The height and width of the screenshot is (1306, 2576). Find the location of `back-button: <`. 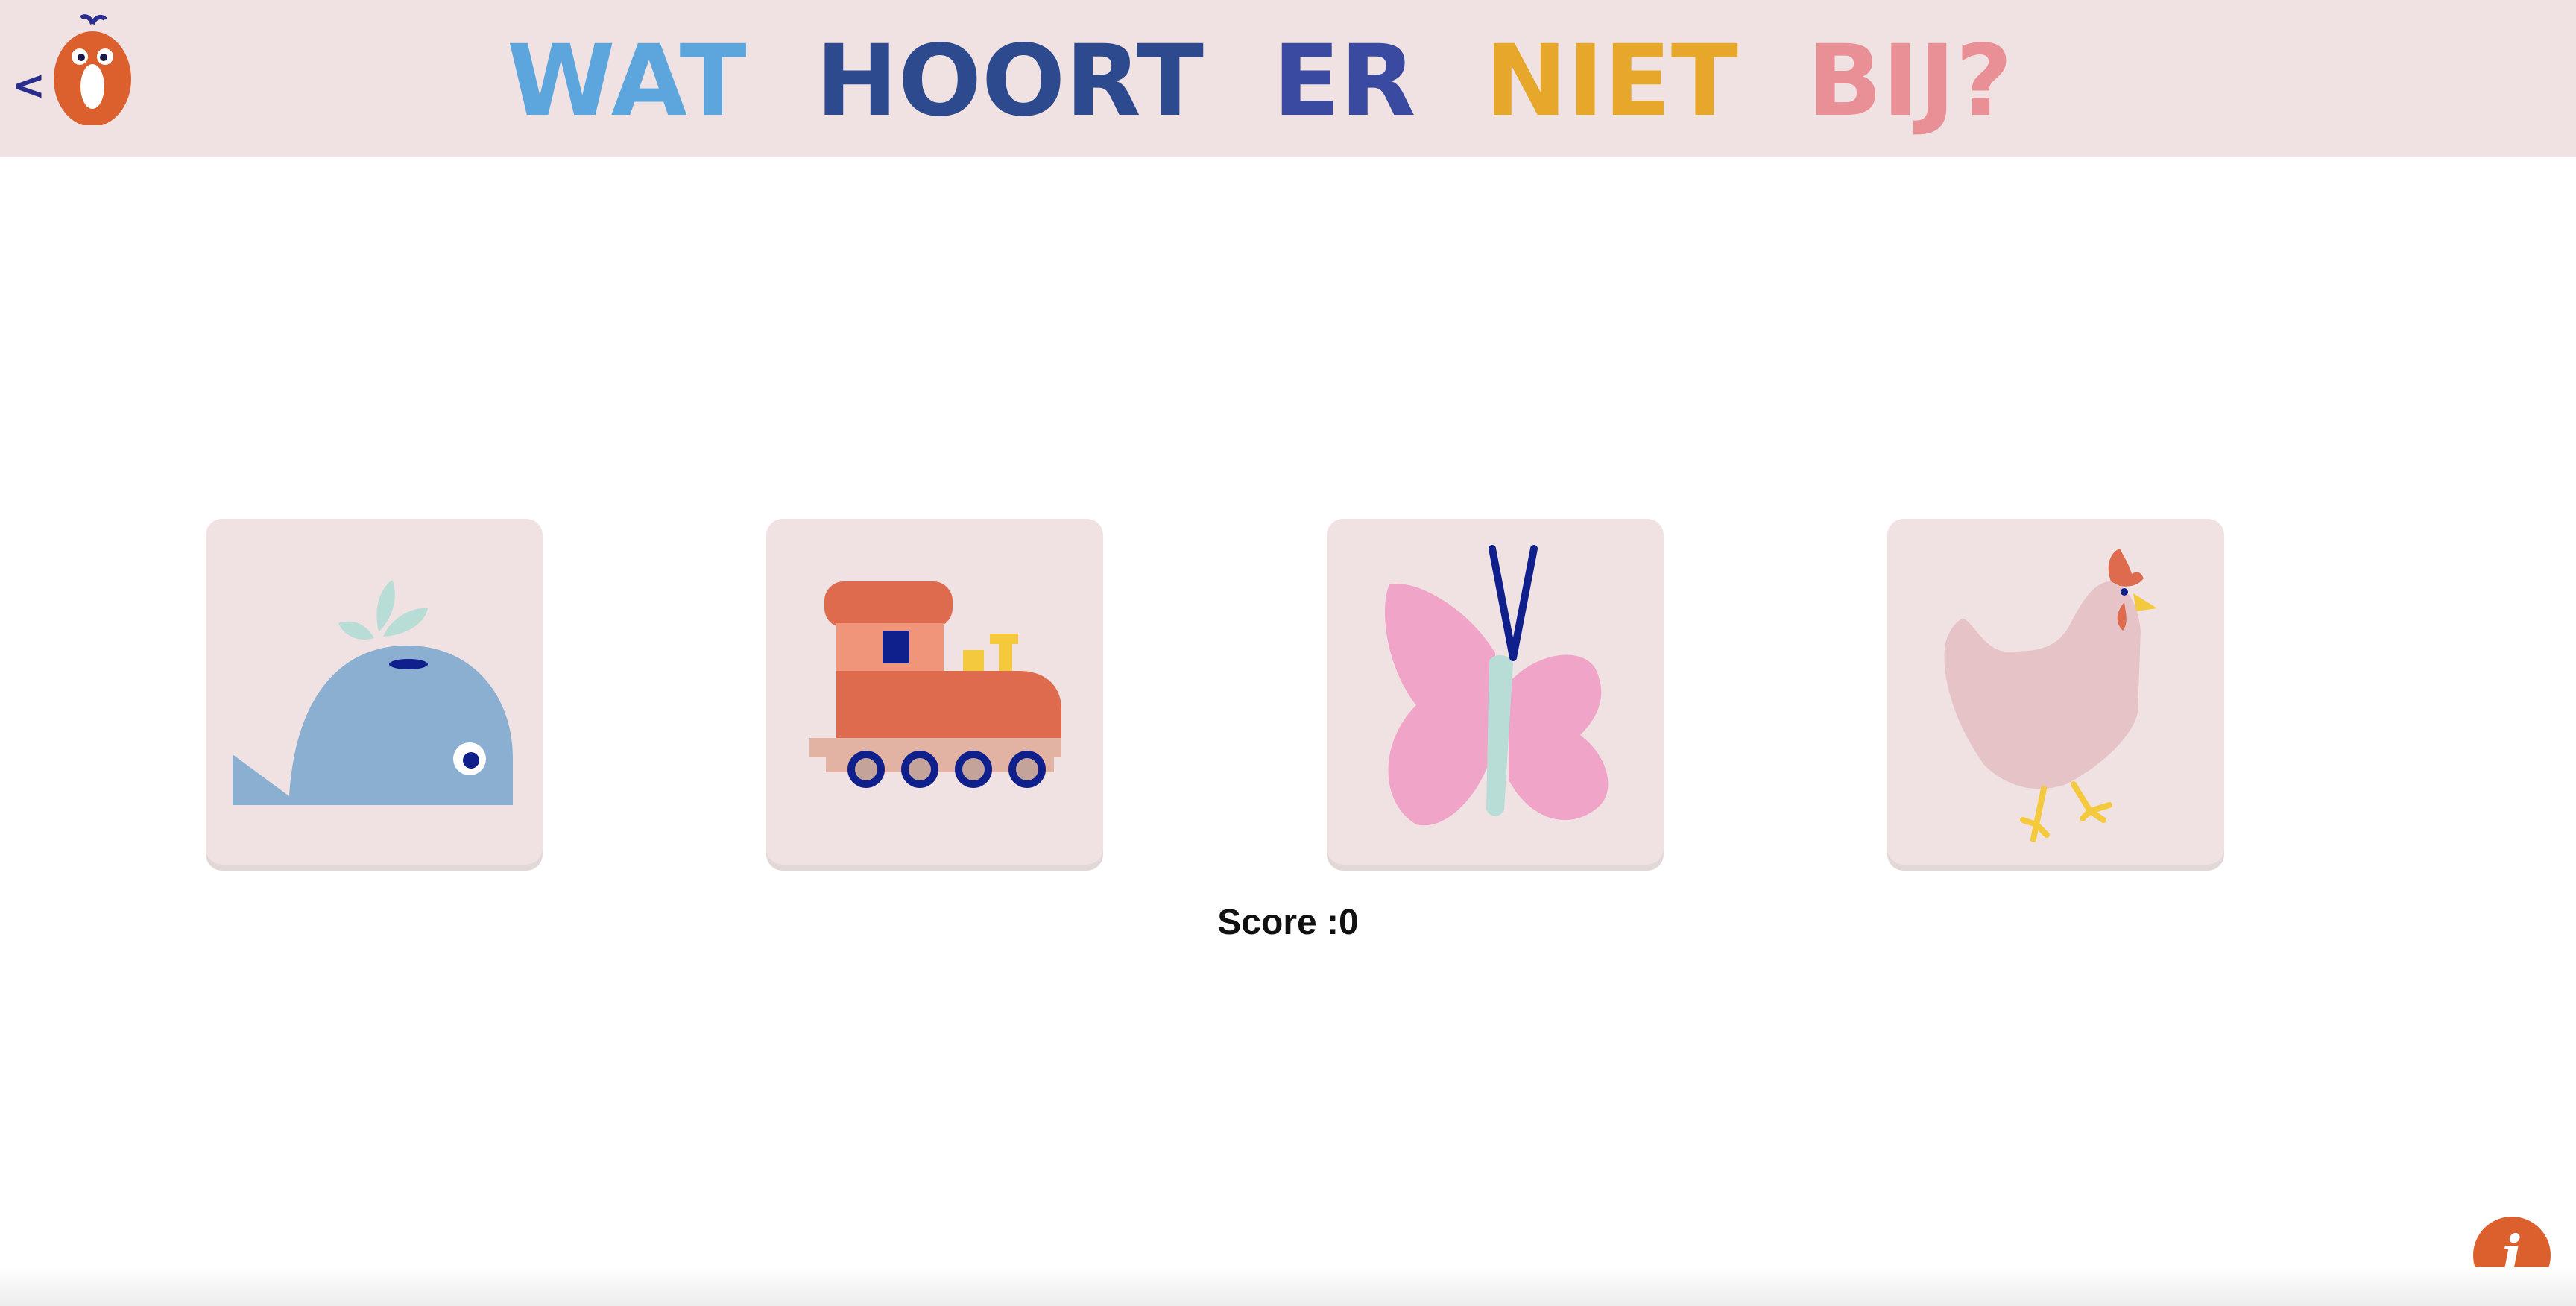

back-button: < is located at coordinates (75, 70).